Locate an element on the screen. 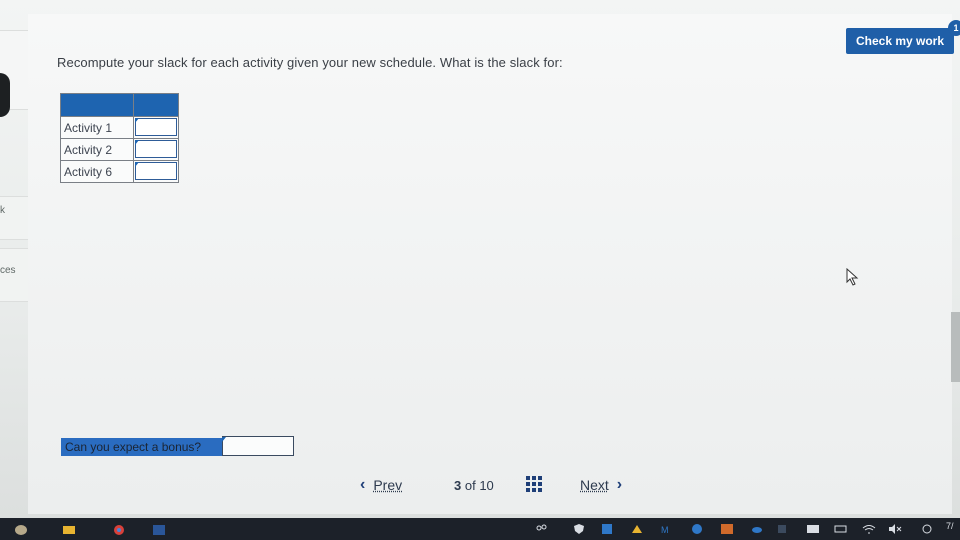 The image size is (960, 540). bonus-question-label: Can you expect a bonus? is located at coordinates (143, 447).